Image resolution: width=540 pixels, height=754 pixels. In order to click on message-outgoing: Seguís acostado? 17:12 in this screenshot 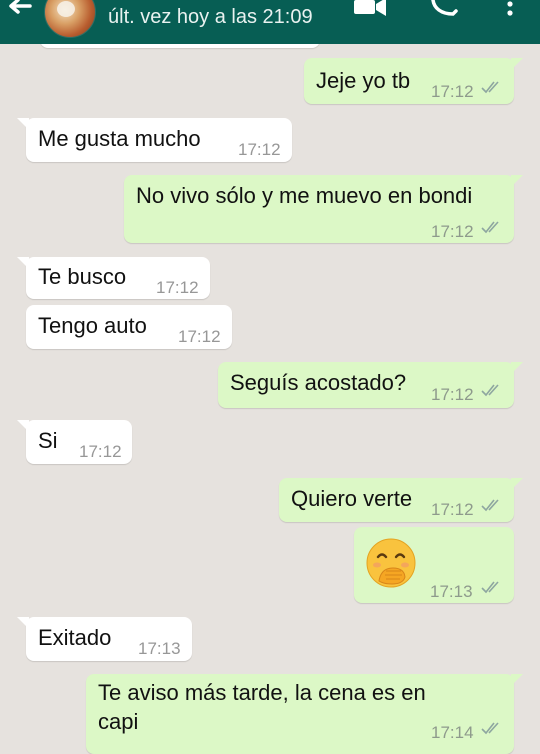, I will do `click(370, 385)`.